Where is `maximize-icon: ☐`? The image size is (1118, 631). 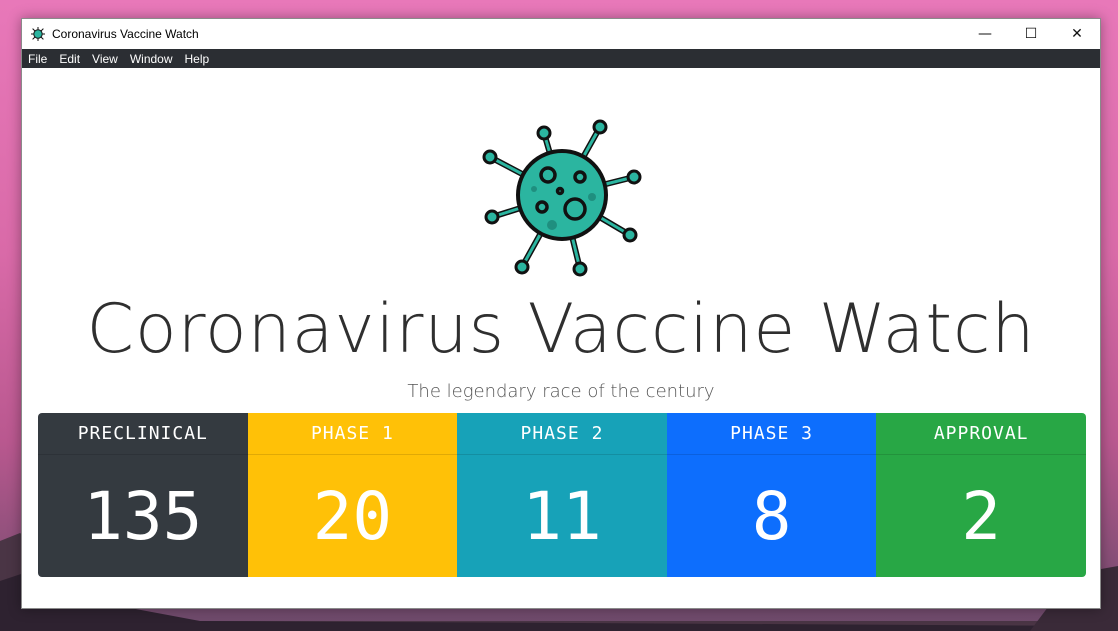 maximize-icon: ☐ is located at coordinates (1031, 34).